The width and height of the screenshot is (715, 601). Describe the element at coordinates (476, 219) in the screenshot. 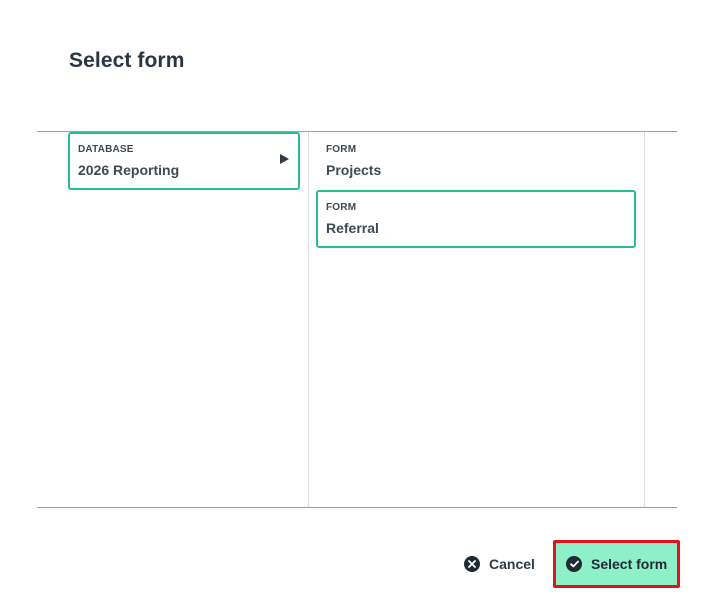

I see `form-item-referral: FORM Referral` at that location.